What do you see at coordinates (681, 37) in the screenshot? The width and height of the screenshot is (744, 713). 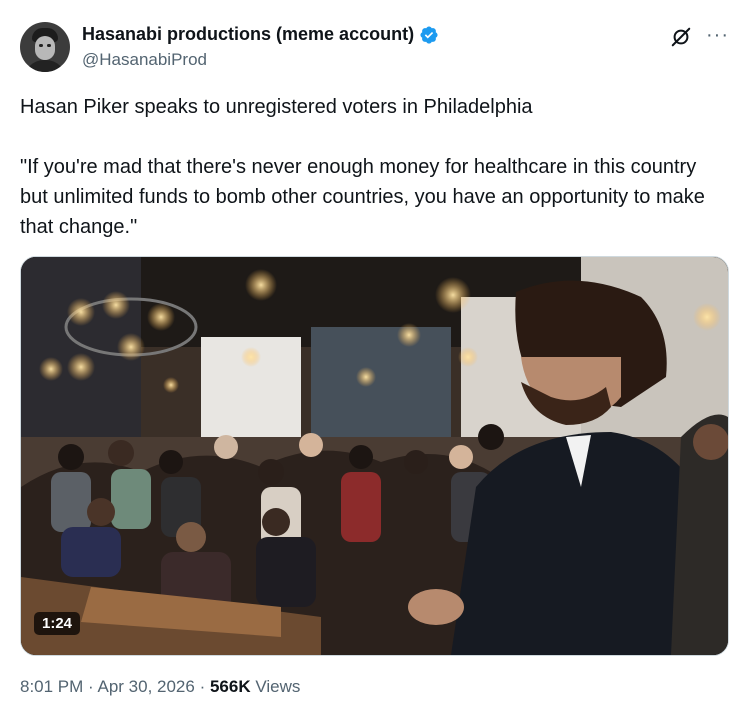 I see `grok-icon` at bounding box center [681, 37].